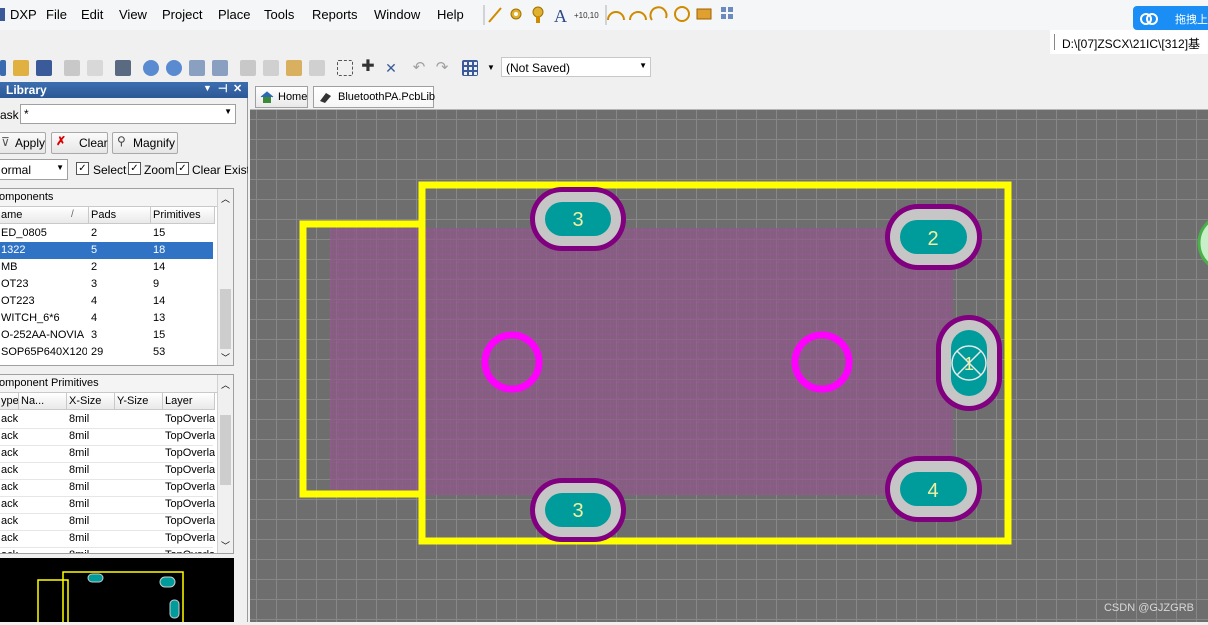 The width and height of the screenshot is (1208, 625). What do you see at coordinates (183, 215) in the screenshot?
I see `column-header-primitives: Primitives` at bounding box center [183, 215].